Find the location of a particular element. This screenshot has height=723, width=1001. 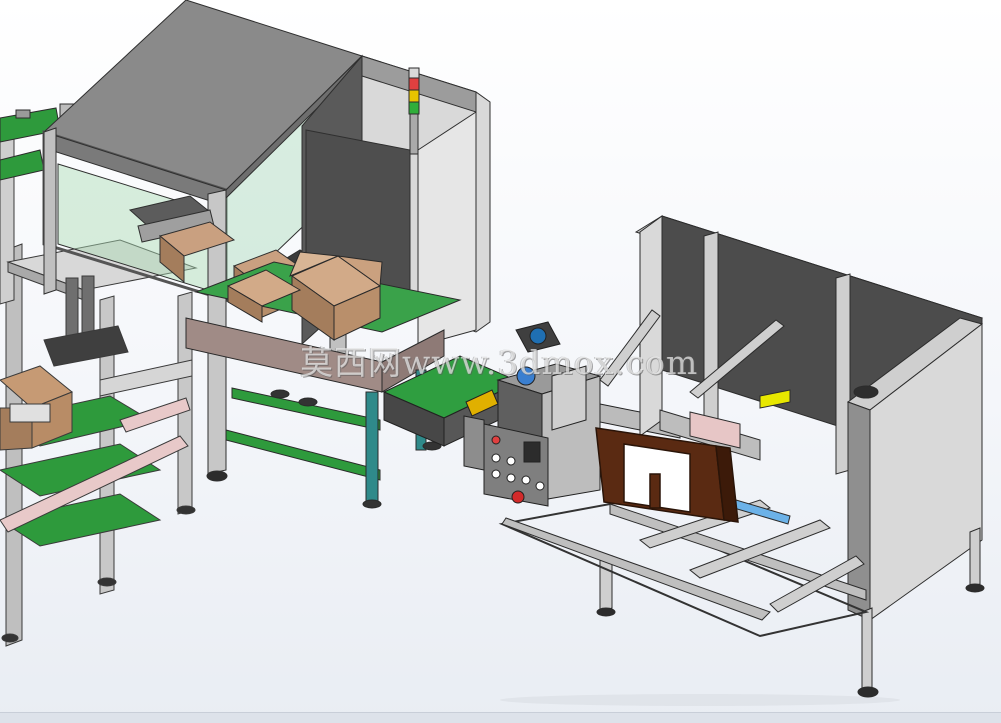

viewport-bottom-edge is located at coordinates (500, 717).